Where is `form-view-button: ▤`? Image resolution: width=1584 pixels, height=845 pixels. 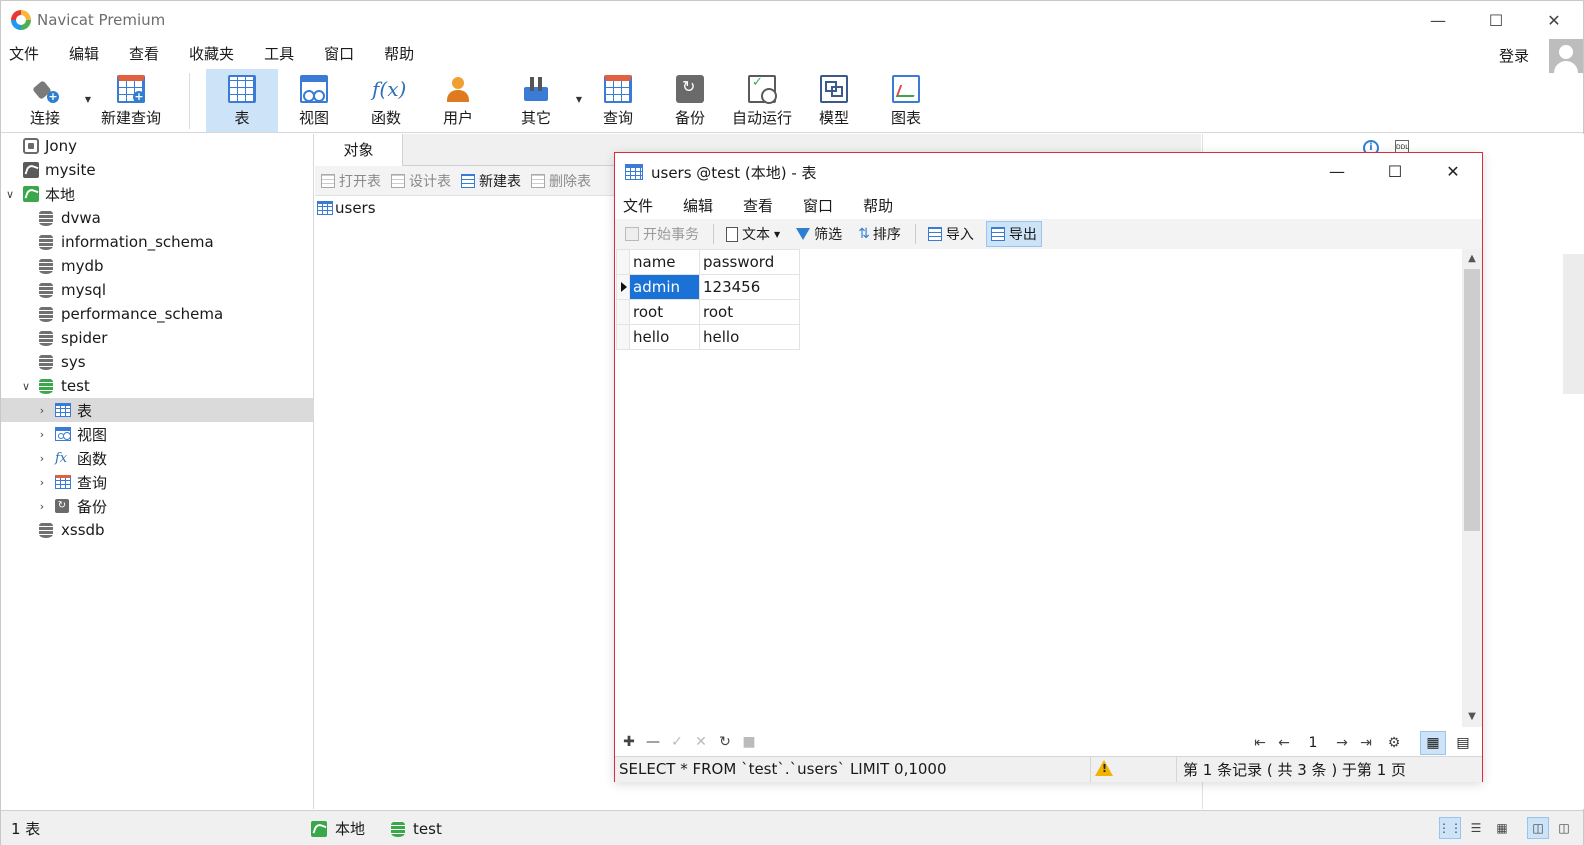
form-view-button: ▤ is located at coordinates (1463, 743).